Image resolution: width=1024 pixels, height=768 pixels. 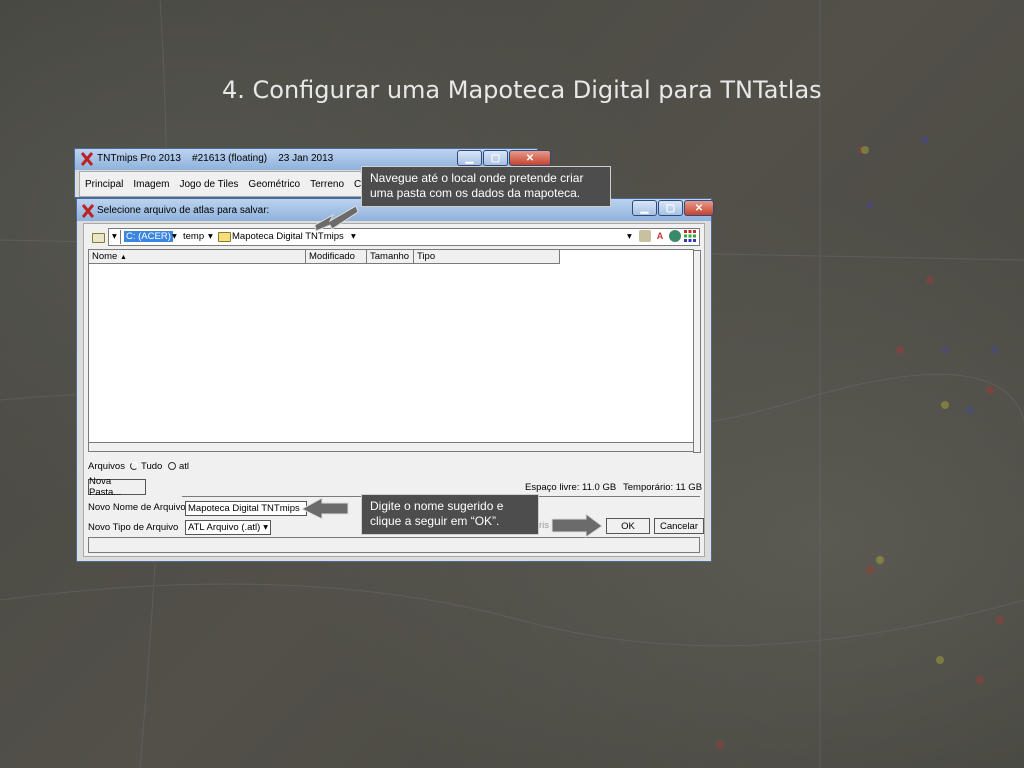 What do you see at coordinates (451, 371) in the screenshot?
I see `callout-arrows` at bounding box center [451, 371].